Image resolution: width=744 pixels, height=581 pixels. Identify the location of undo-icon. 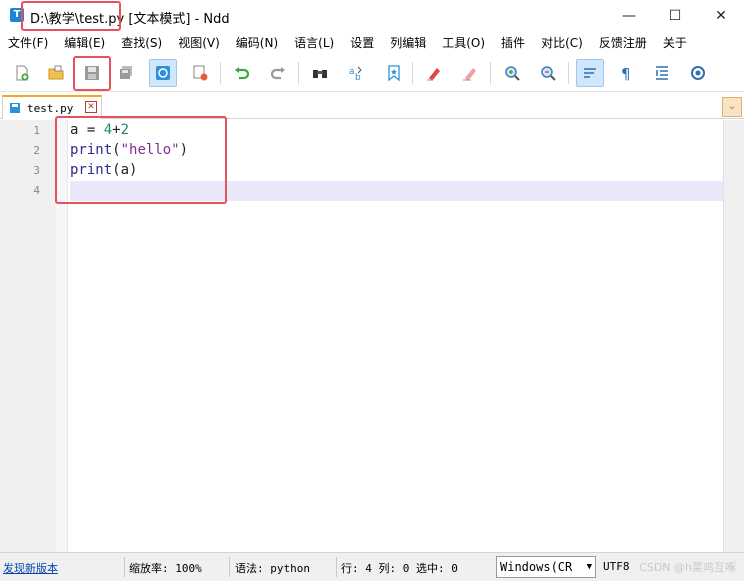
(242, 73).